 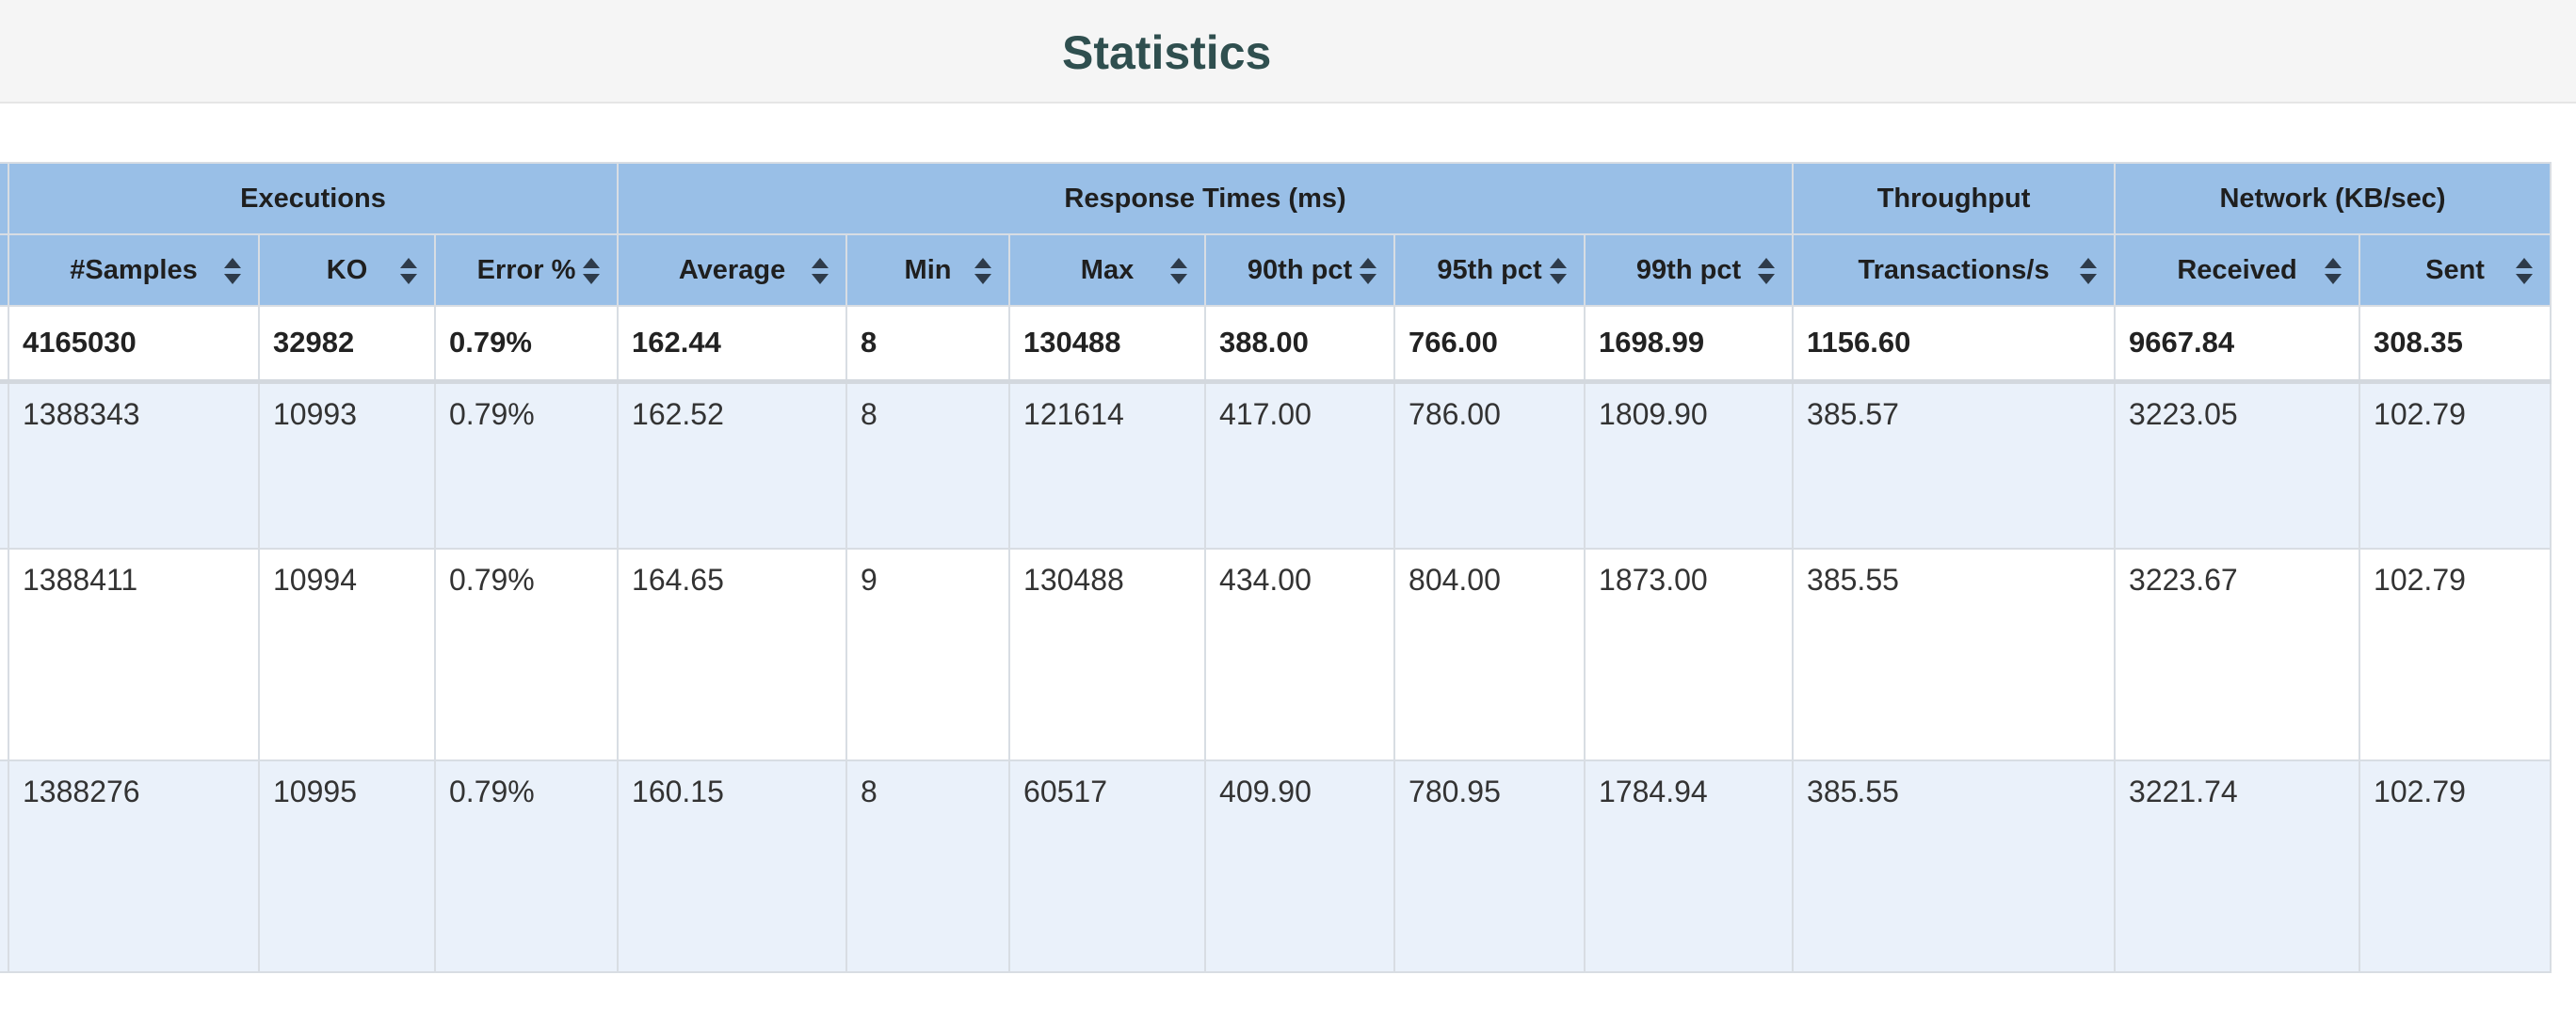 I want to click on cell-average: 164.65, so click(x=732, y=654).